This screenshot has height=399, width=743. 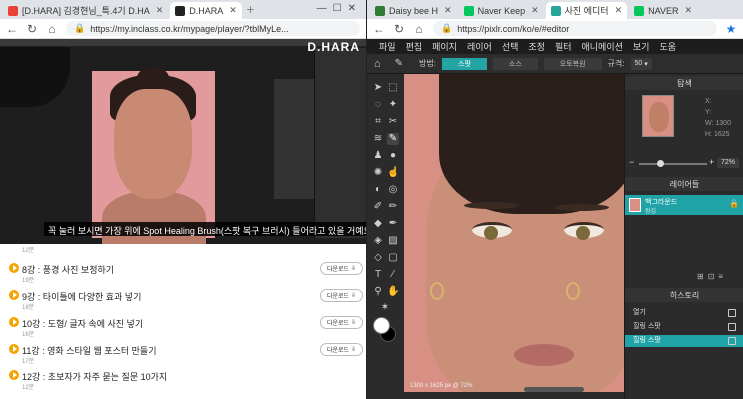 What do you see at coordinates (393, 105) in the screenshot?
I see `wand-tool-icon: ✦` at bounding box center [393, 105].